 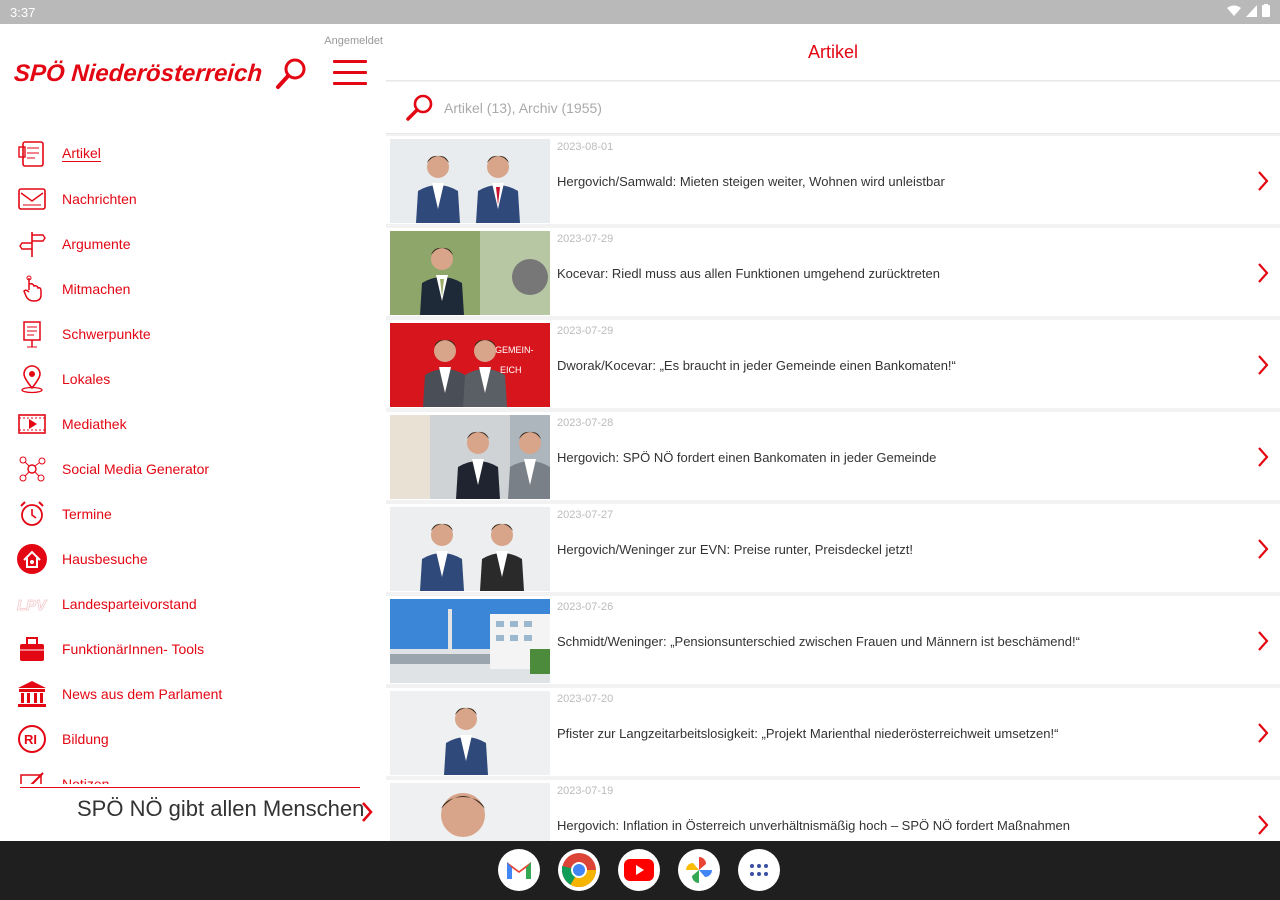 What do you see at coordinates (99, 198) in the screenshot?
I see `sidebar-item-label: Nachrichten` at bounding box center [99, 198].